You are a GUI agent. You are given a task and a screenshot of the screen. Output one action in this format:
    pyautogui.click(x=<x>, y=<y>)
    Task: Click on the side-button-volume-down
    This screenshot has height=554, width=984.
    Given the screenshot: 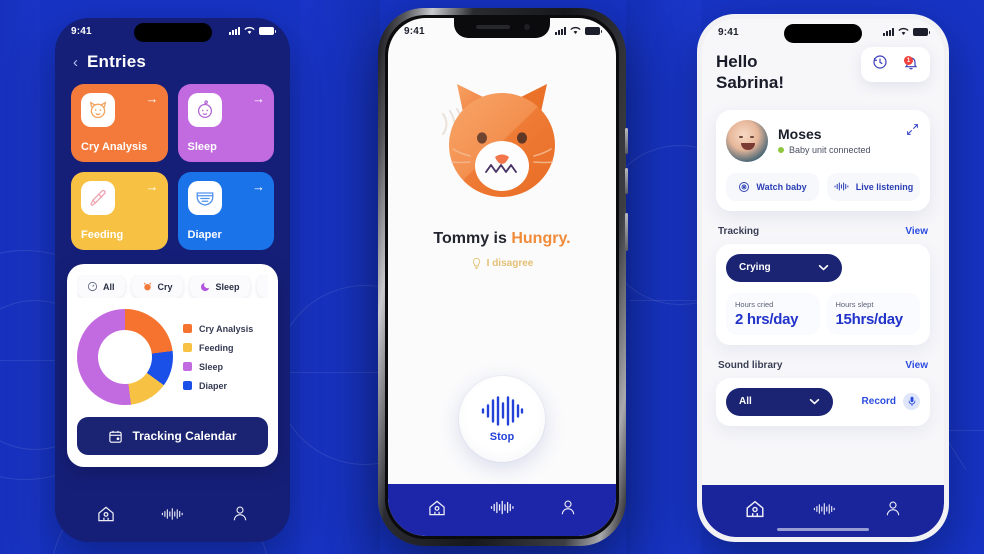 What is the action you would take?
    pyautogui.click(x=626, y=181)
    